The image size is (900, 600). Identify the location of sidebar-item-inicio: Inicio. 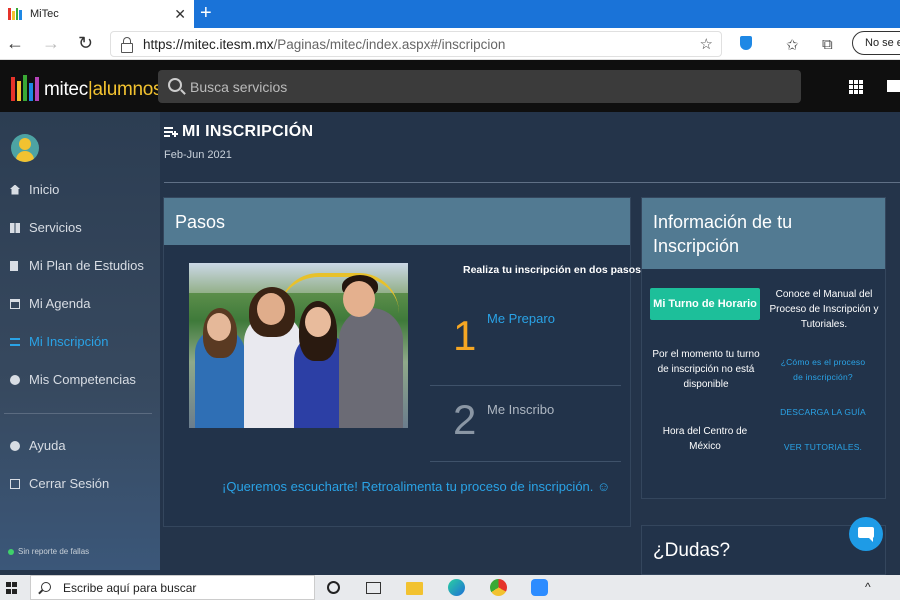
(34, 189).